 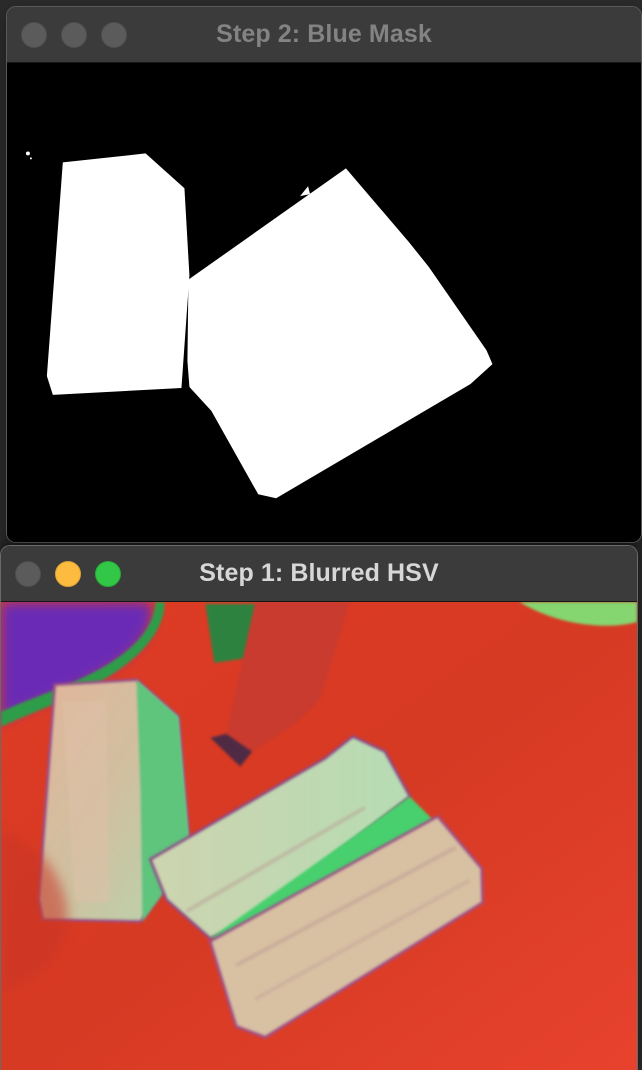 I want to click on mask-blob-left, so click(x=118, y=274).